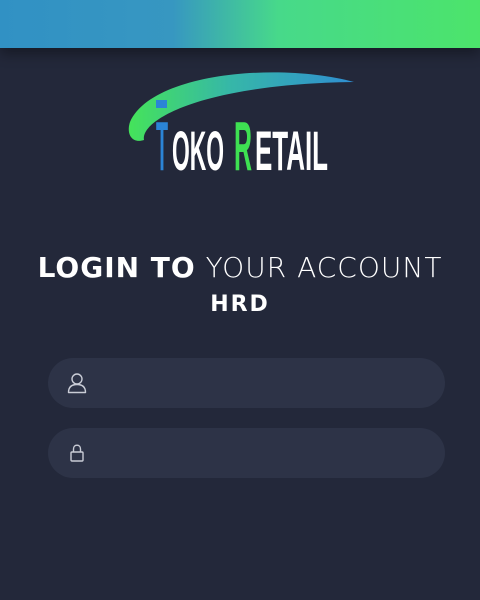 The height and width of the screenshot is (600, 480). What do you see at coordinates (240, 24) in the screenshot?
I see `top-gradient-bar` at bounding box center [240, 24].